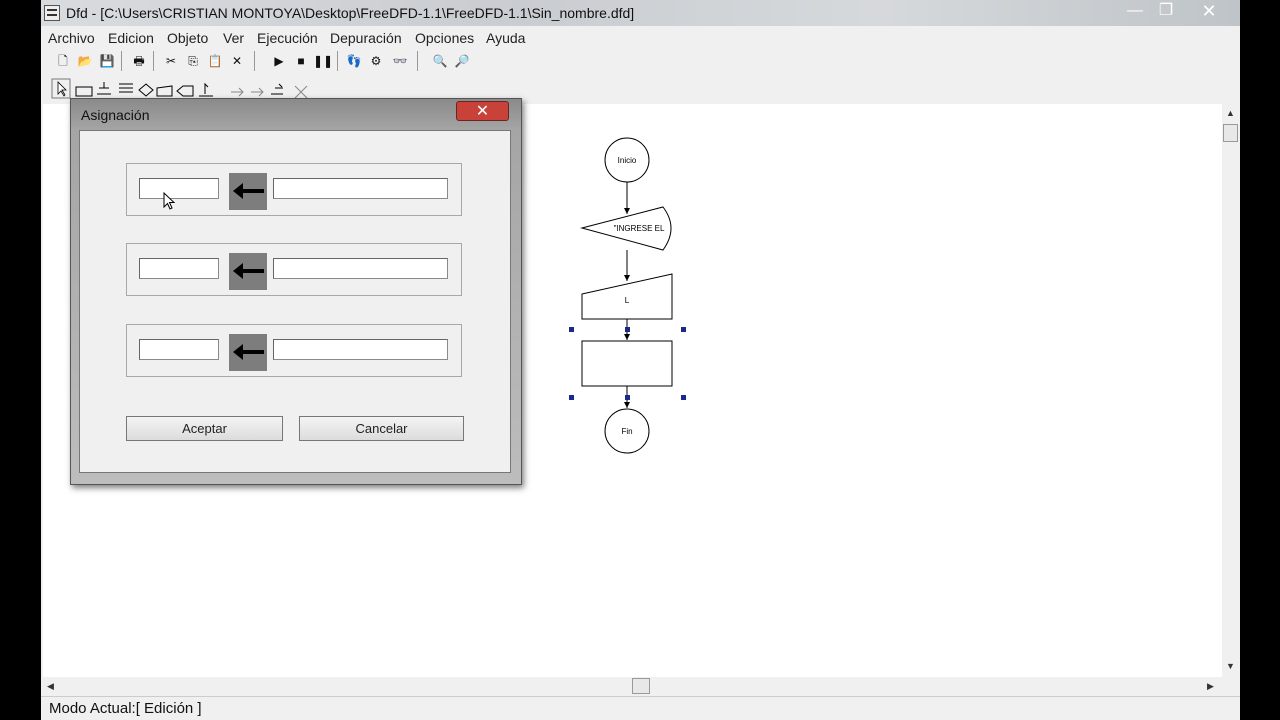  Describe the element at coordinates (204, 428) in the screenshot. I see `accept-button: Aceptar` at that location.